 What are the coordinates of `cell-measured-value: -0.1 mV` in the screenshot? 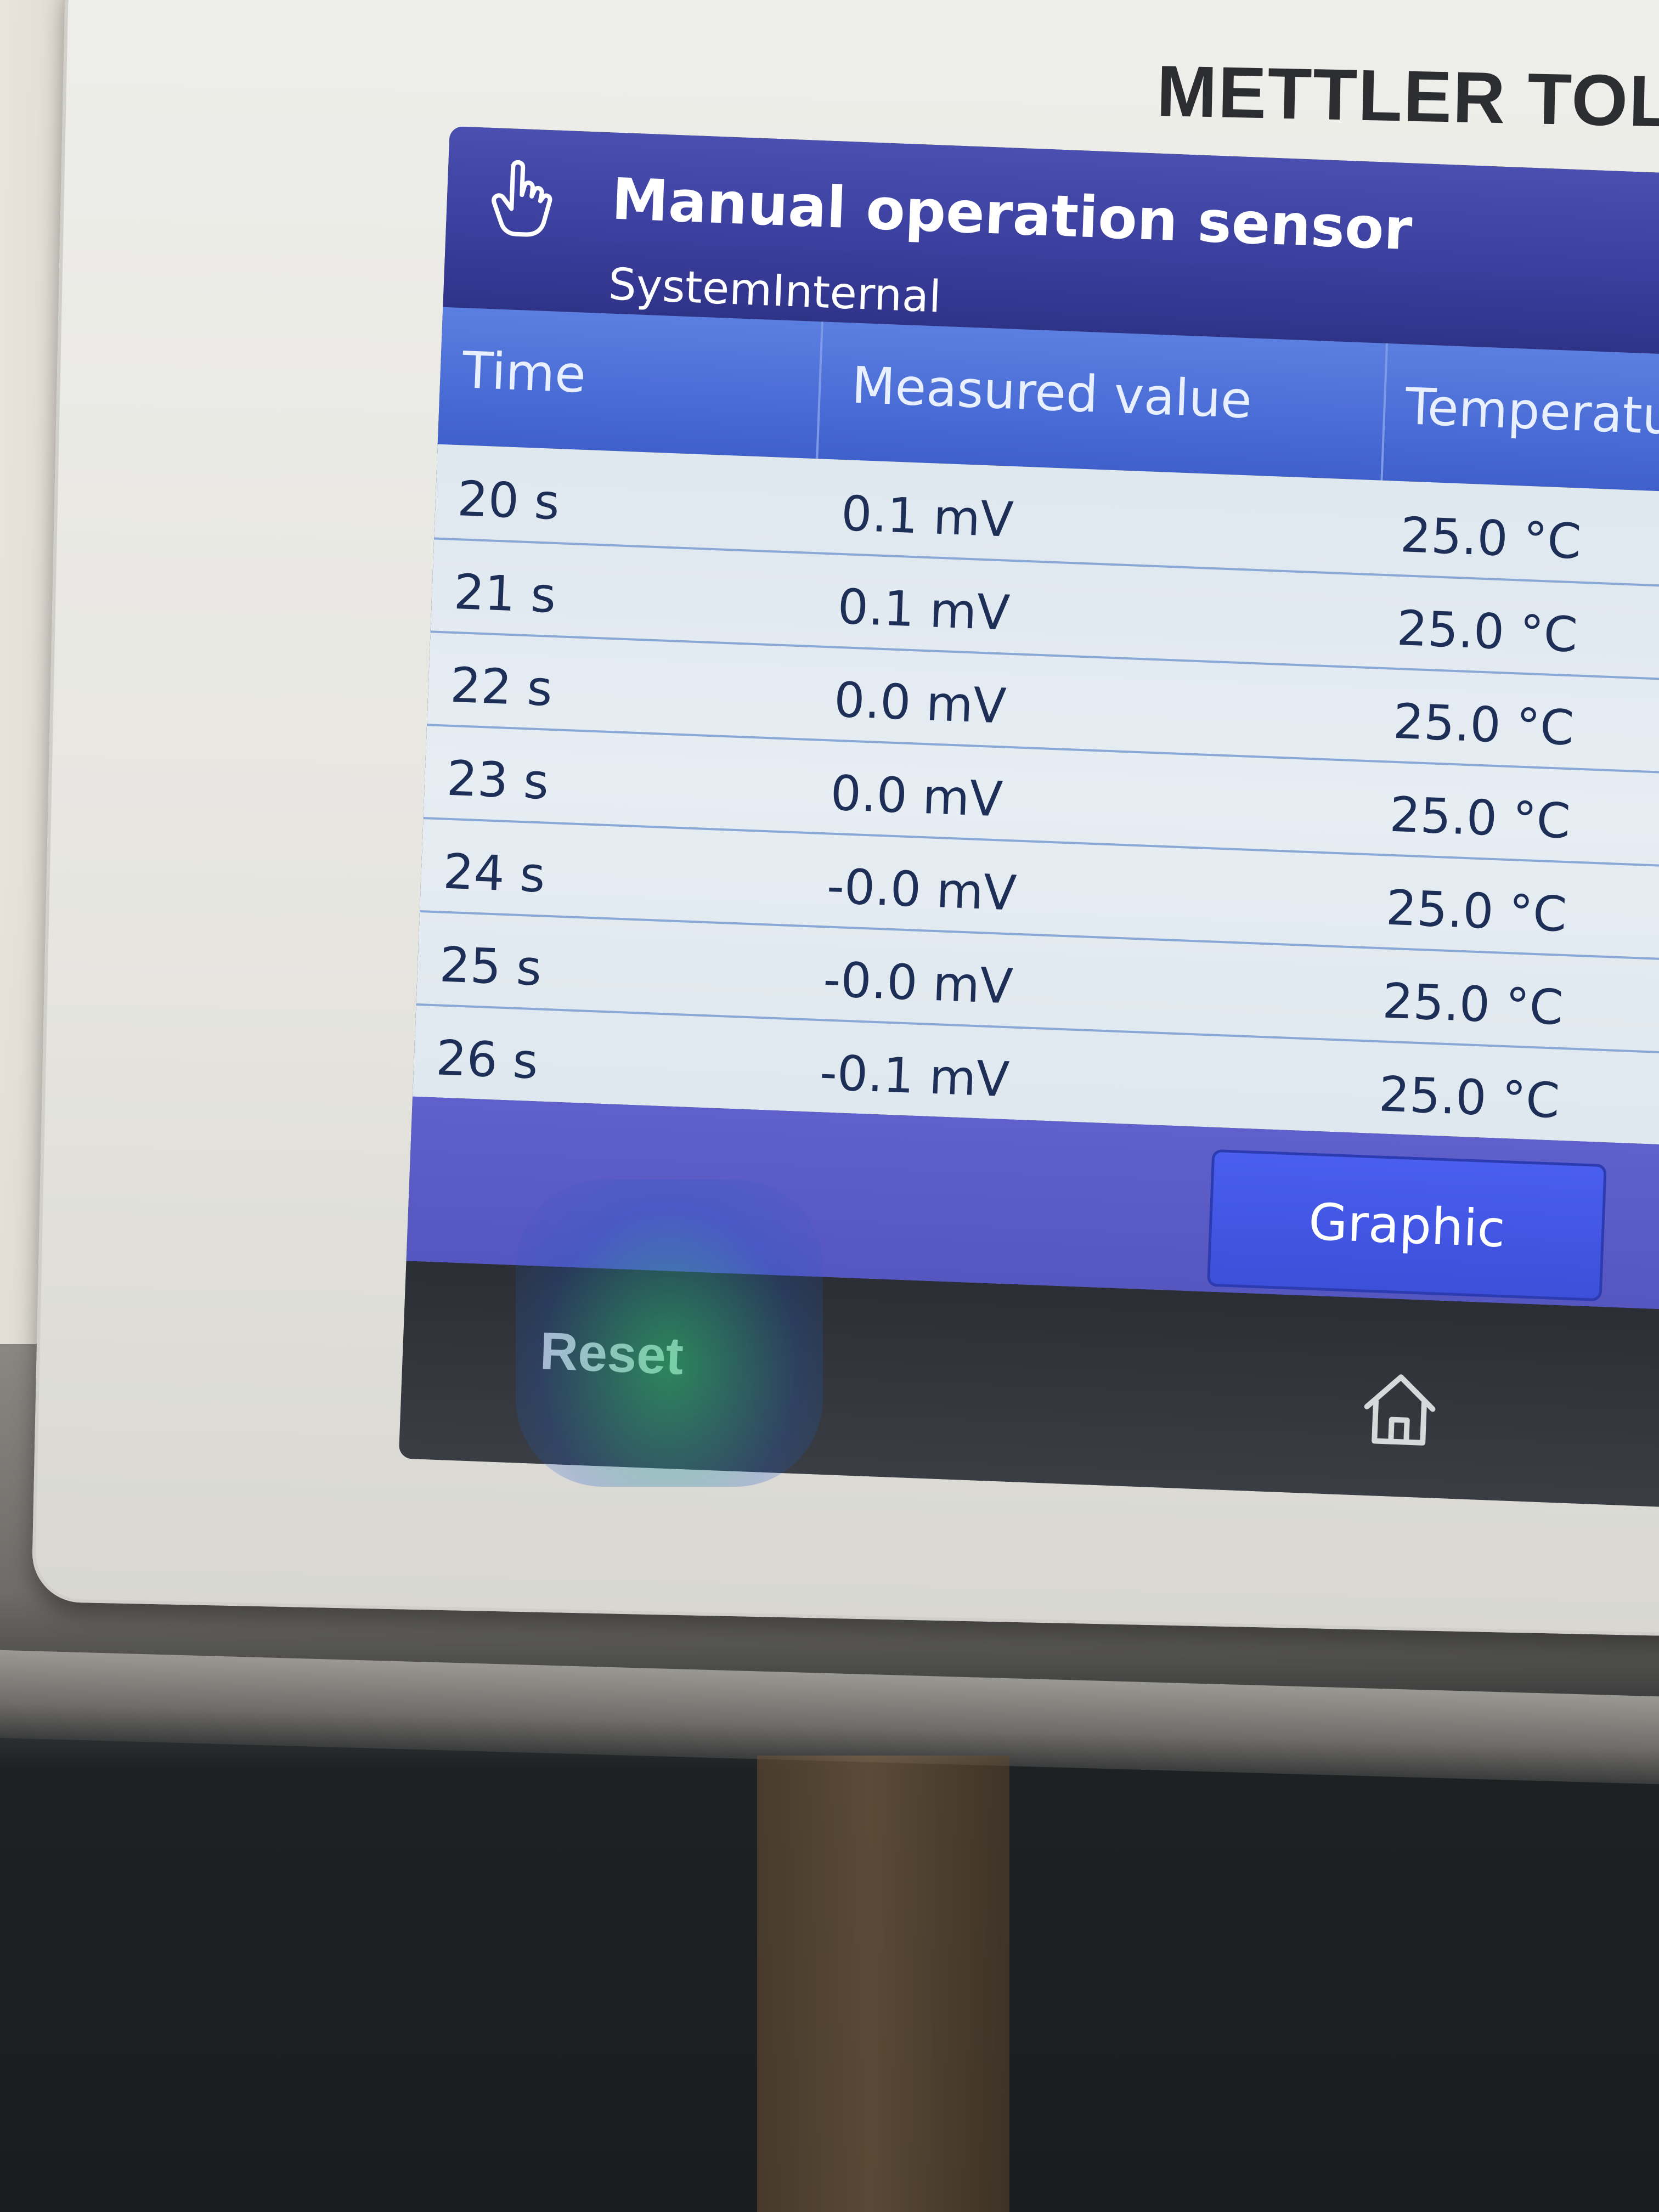 It's located at (915, 1076).